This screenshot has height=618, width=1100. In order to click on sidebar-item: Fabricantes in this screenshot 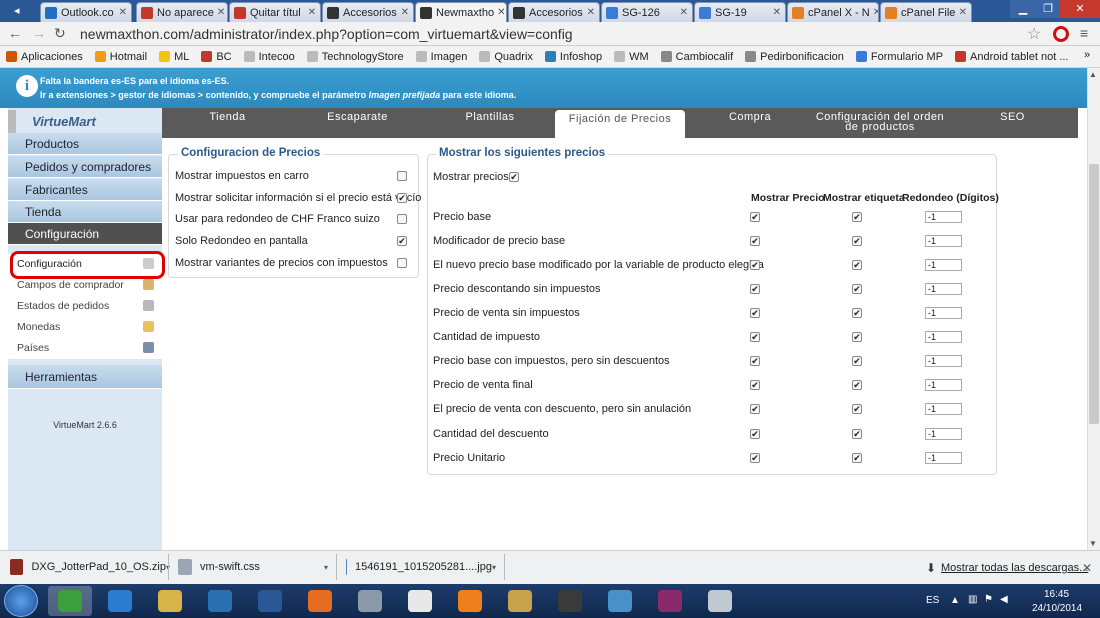, I will do `click(85, 190)`.